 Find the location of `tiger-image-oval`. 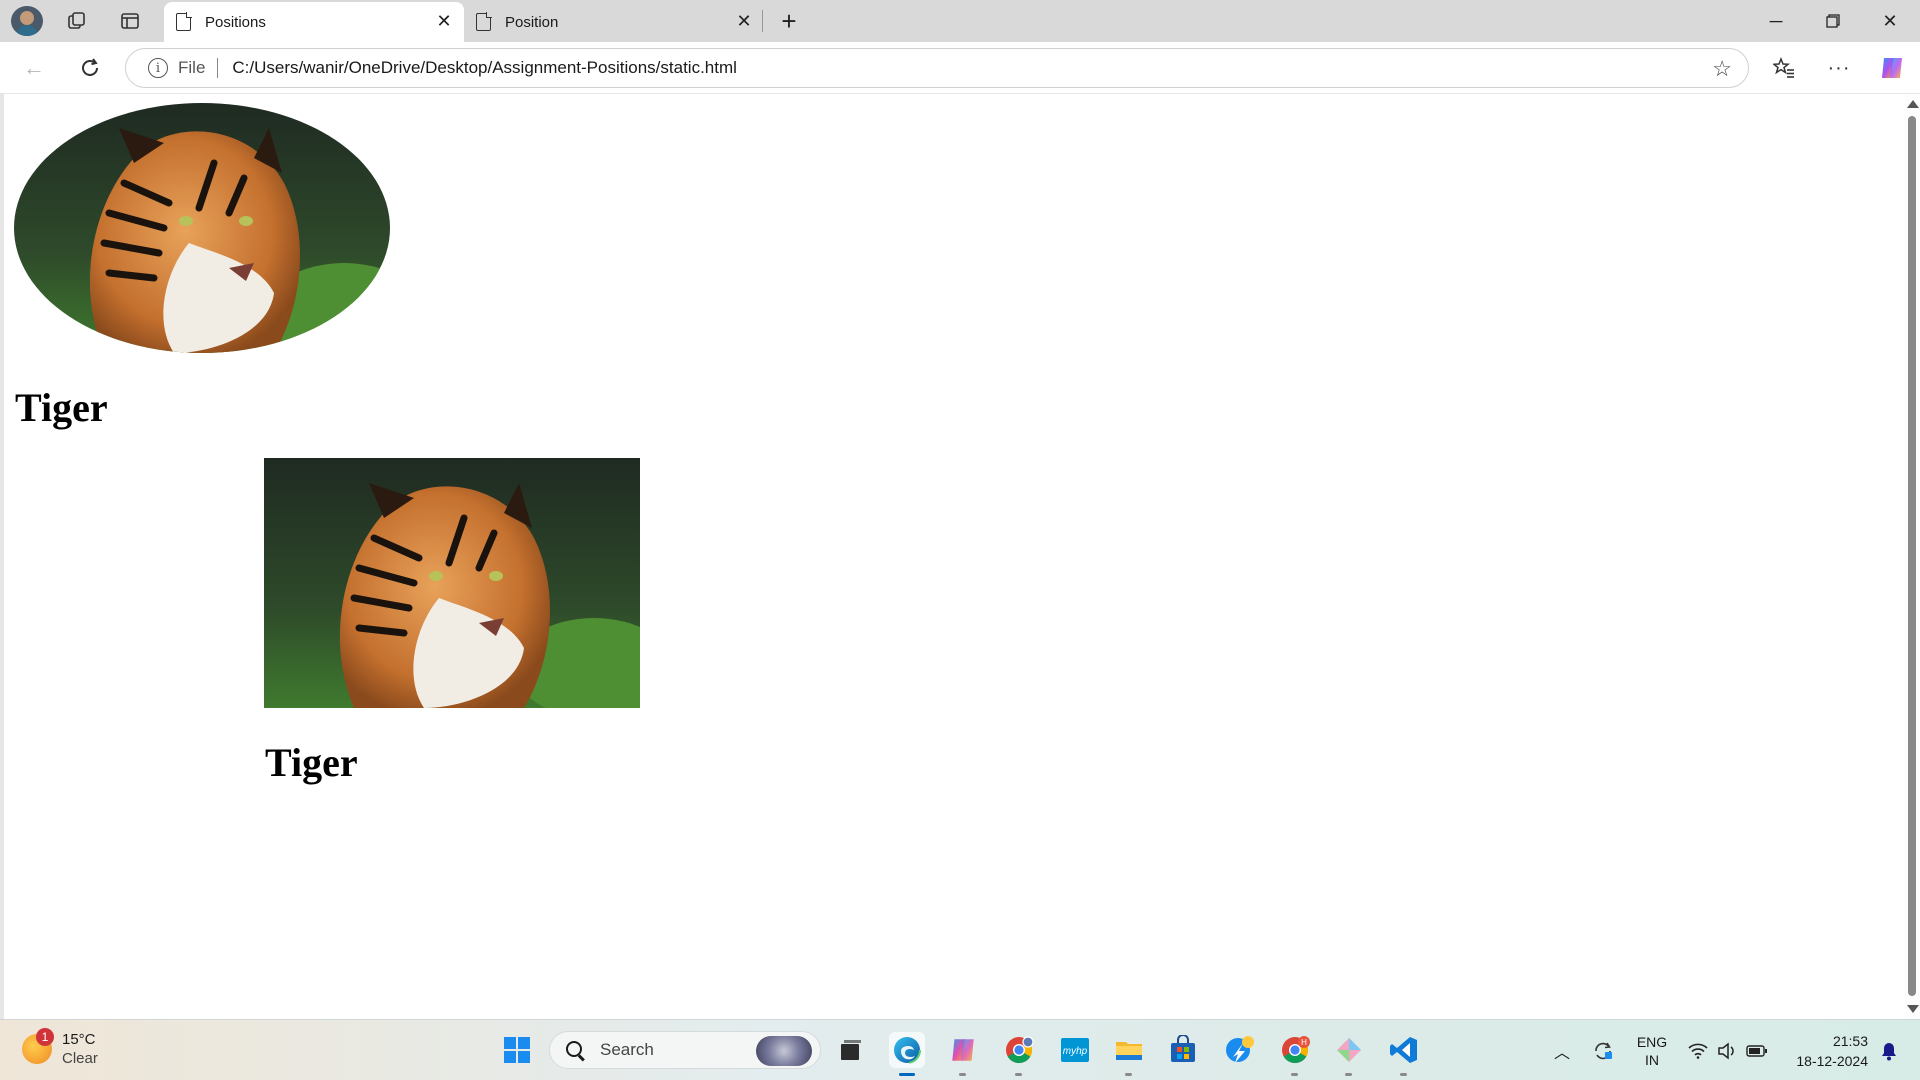

tiger-image-oval is located at coordinates (202, 228).